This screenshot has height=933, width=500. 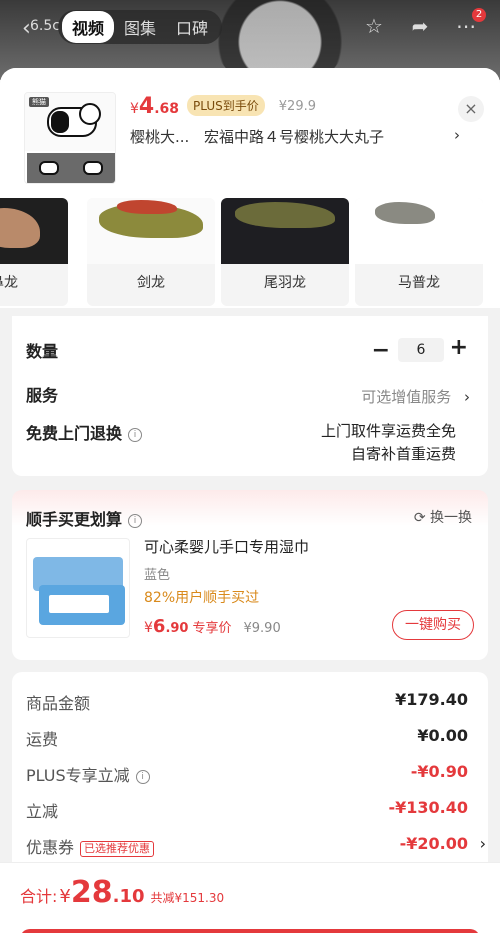 What do you see at coordinates (388, 443) in the screenshot?
I see `free-return-description: 上门取件享运费全免 自寄补首重运费` at bounding box center [388, 443].